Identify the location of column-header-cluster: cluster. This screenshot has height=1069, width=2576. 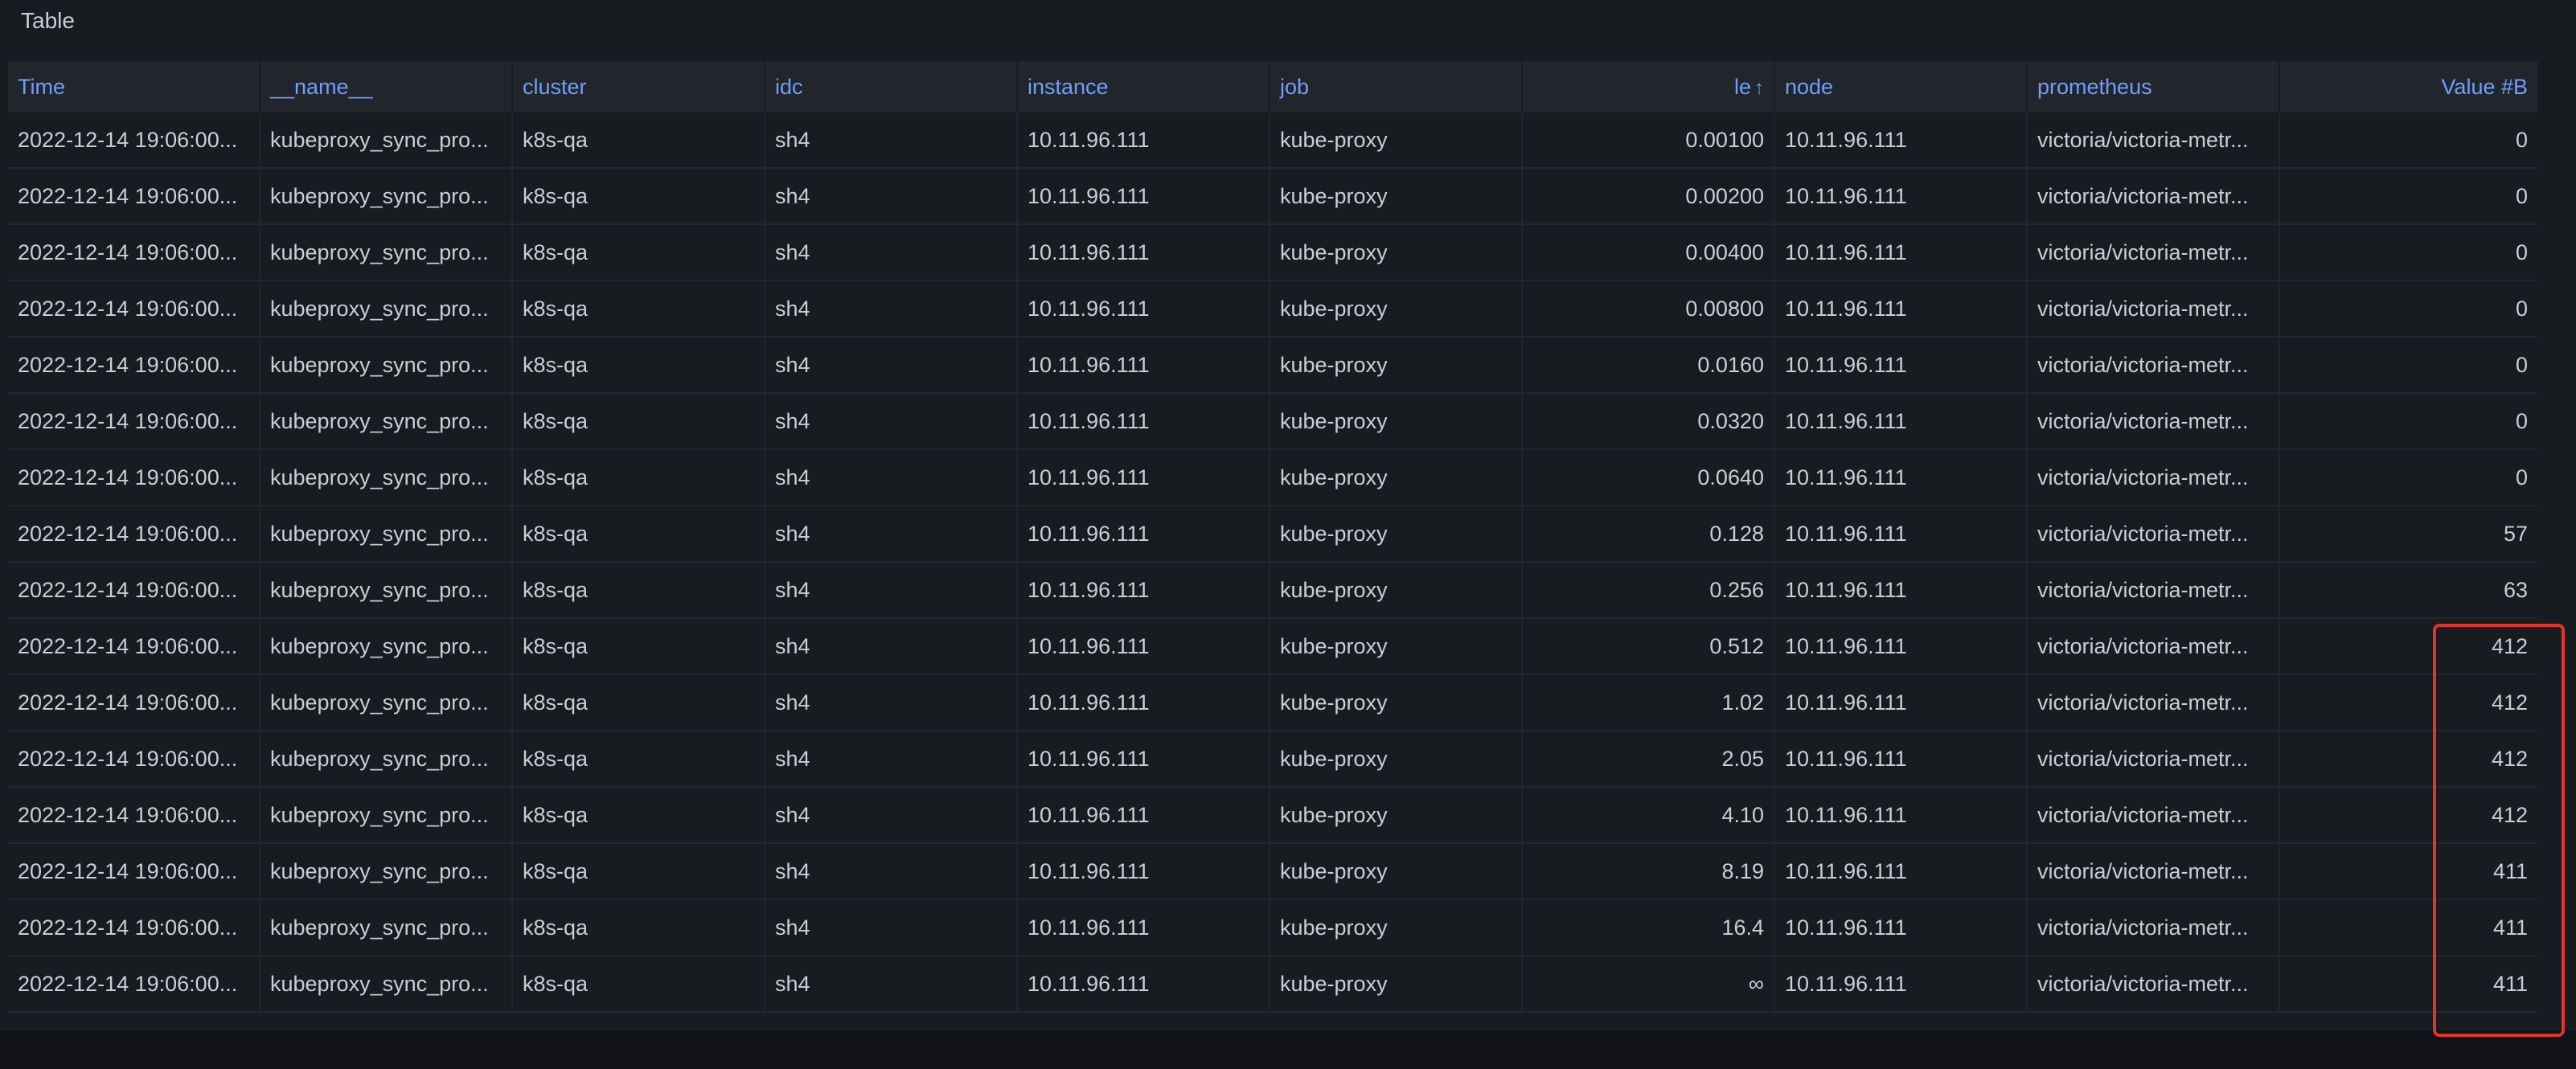
(639, 87).